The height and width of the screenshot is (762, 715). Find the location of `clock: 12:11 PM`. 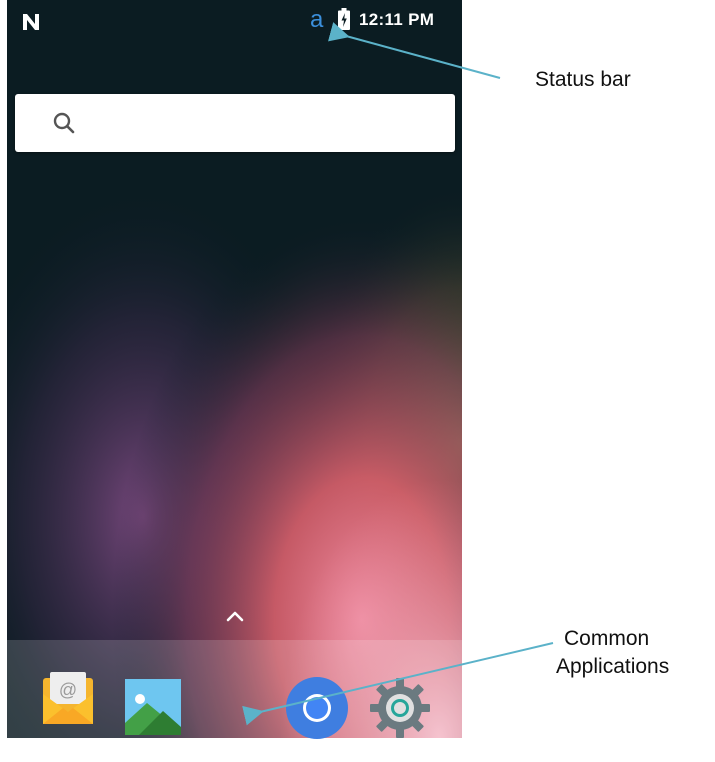

clock: 12:11 PM is located at coordinates (397, 19).